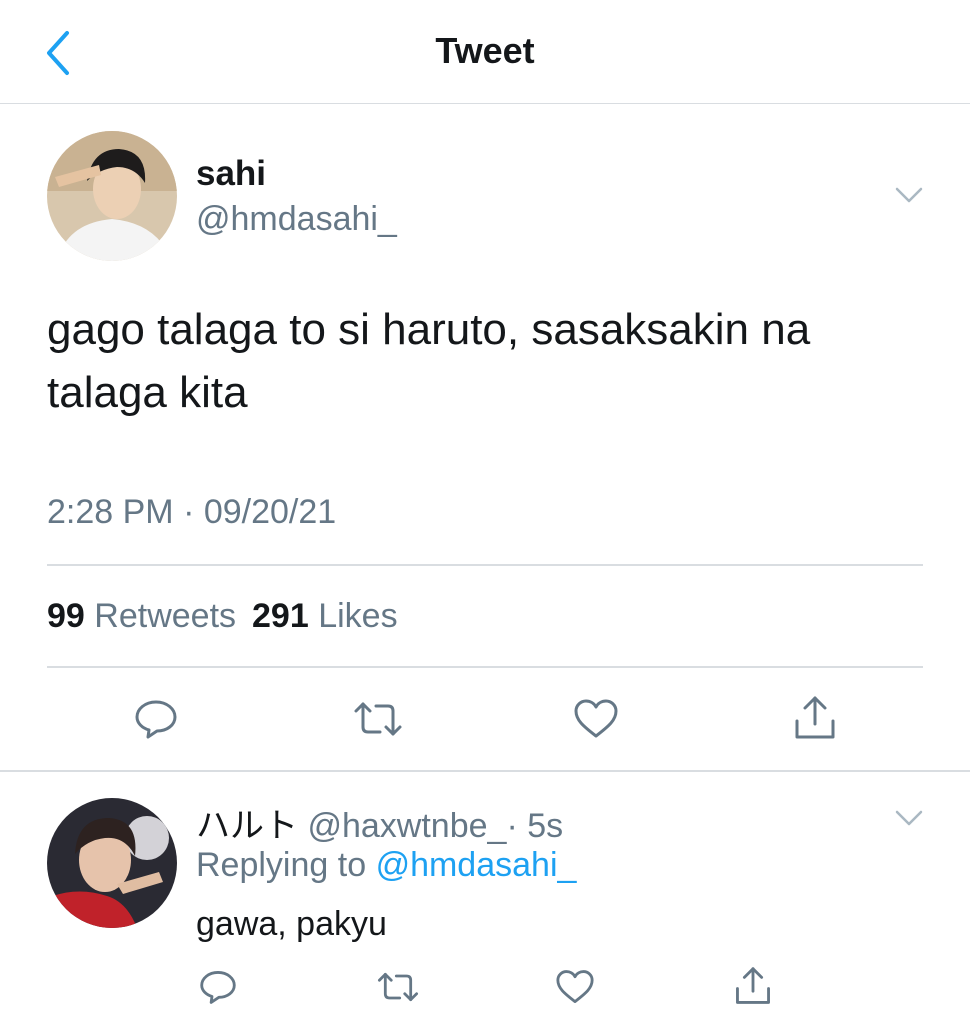  I want to click on reply-button, so click(156, 719).